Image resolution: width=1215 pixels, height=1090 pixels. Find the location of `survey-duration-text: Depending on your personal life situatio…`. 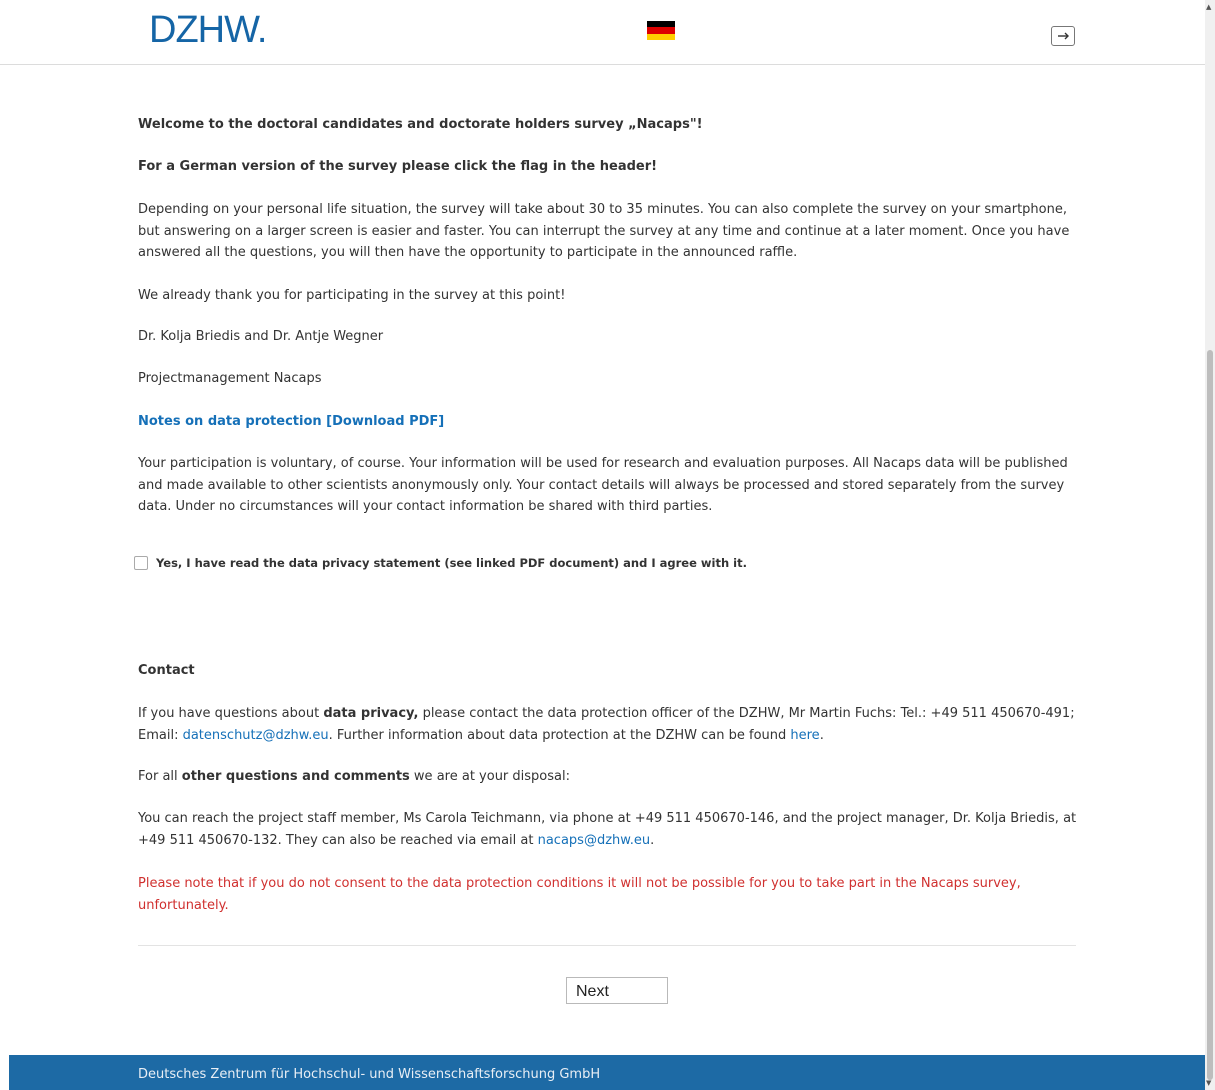

survey-duration-text: Depending on your personal life situatio… is located at coordinates (604, 231).